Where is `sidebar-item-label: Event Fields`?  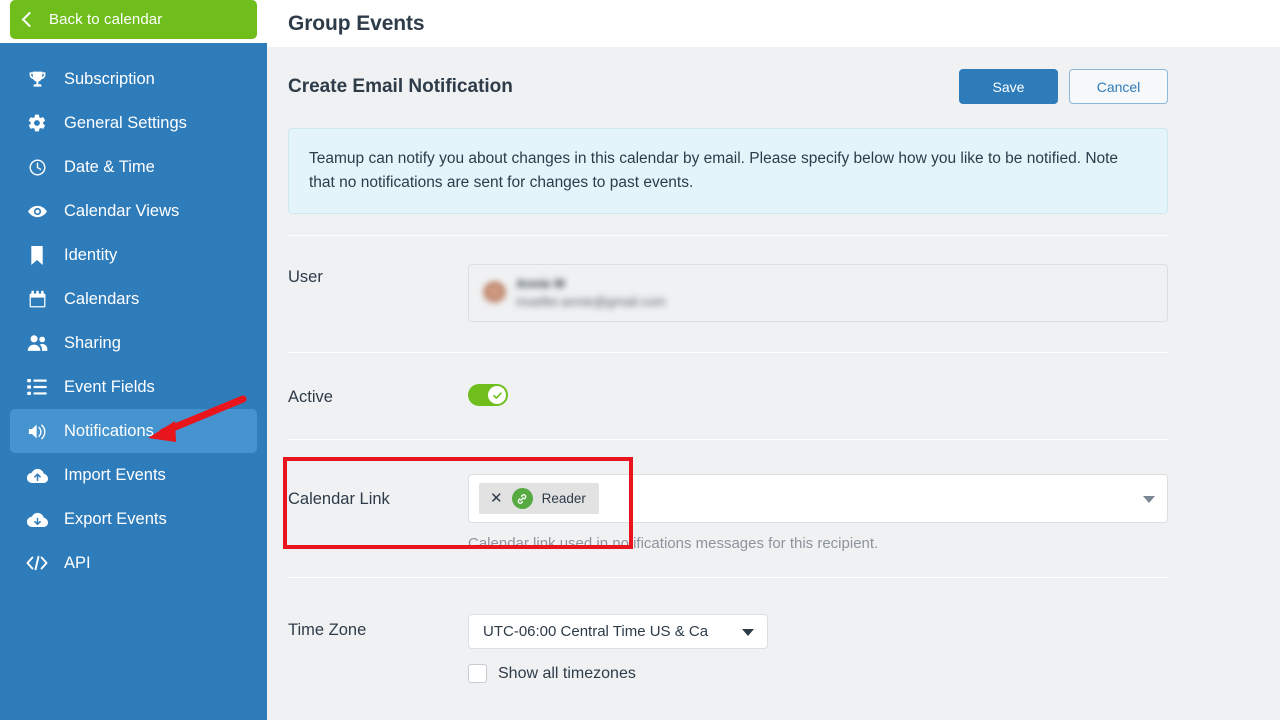 sidebar-item-label: Event Fields is located at coordinates (109, 386).